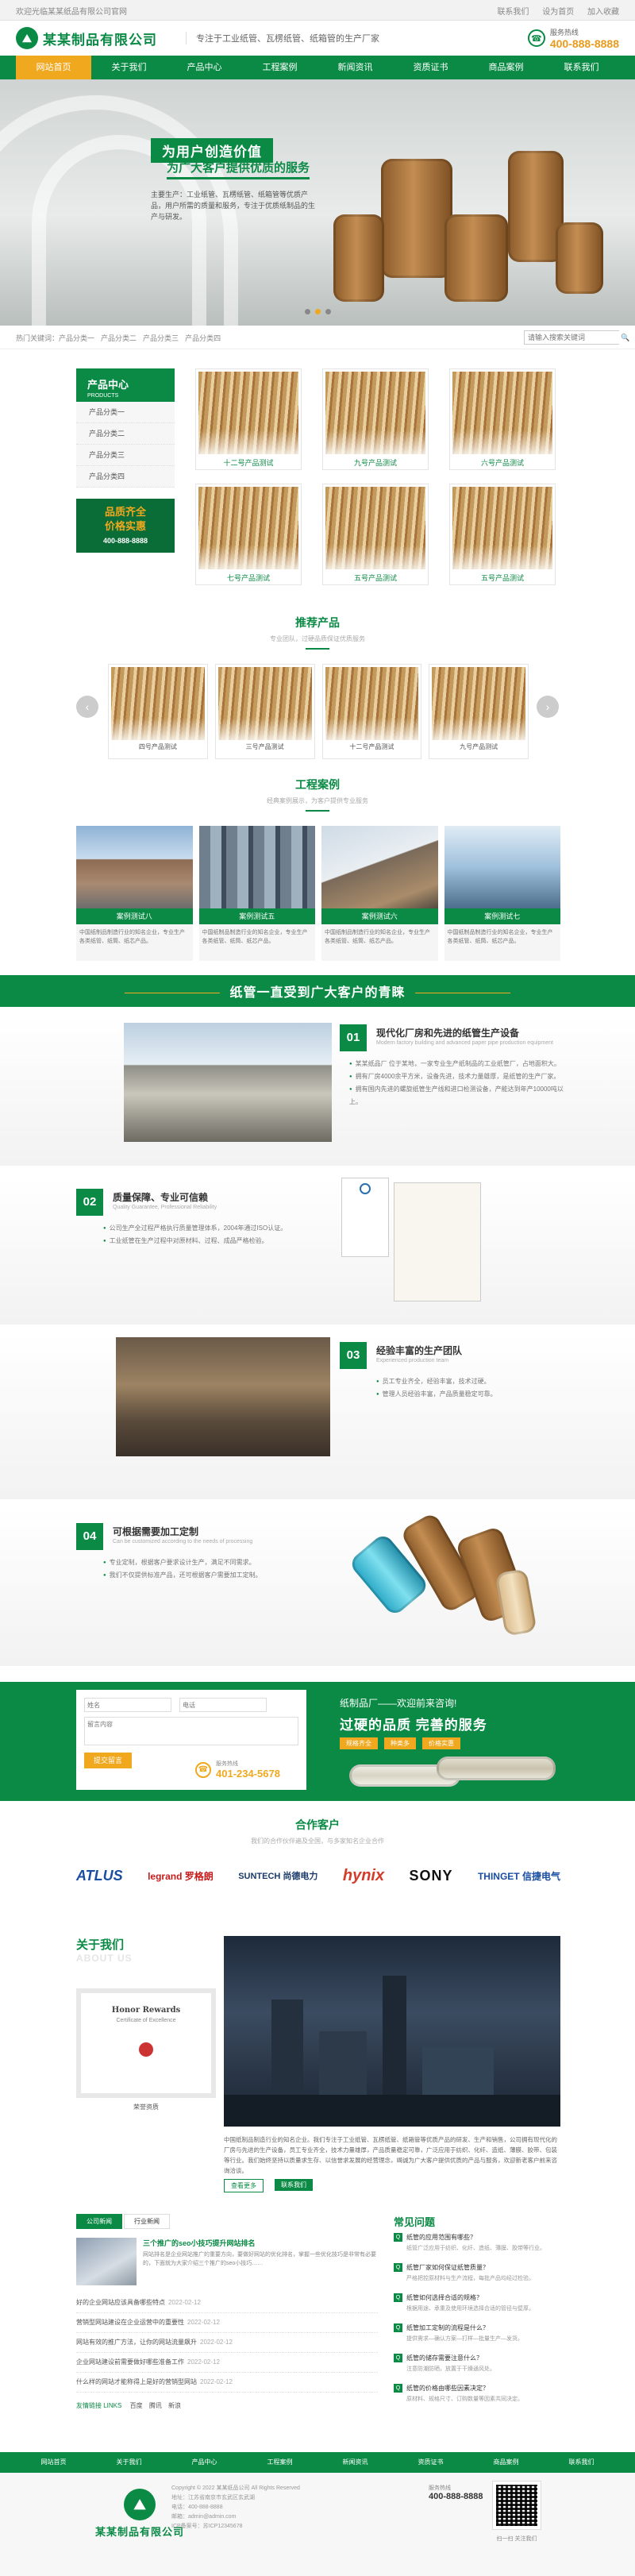 This screenshot has height=2576, width=635. Describe the element at coordinates (481, 2303) in the screenshot. I see `faq-item: Q 纸管如何选择合适的规格？ 根据用途、承重及使用环境选择合适的管径与壁厚。` at that location.